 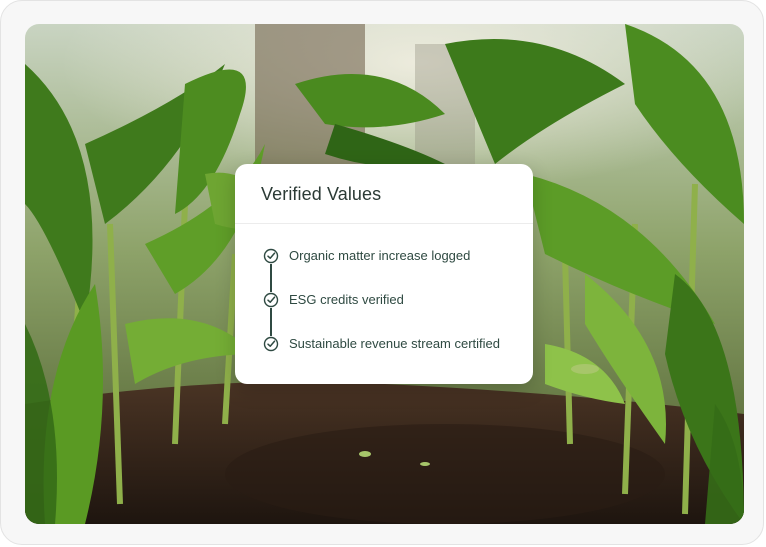 I want to click on list-item: Organic matter increase logged, so click(x=394, y=270).